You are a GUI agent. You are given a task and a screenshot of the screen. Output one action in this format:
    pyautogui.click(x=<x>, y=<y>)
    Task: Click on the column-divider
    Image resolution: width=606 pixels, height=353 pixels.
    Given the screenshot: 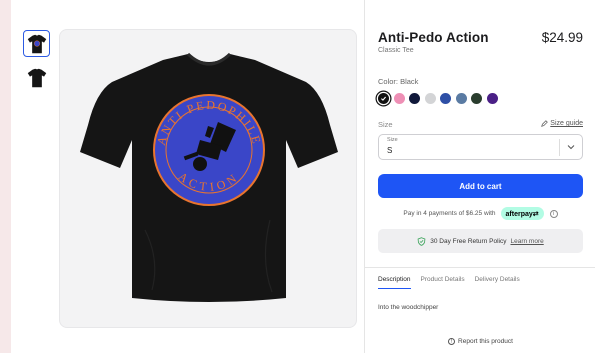 What is the action you would take?
    pyautogui.click(x=364, y=176)
    